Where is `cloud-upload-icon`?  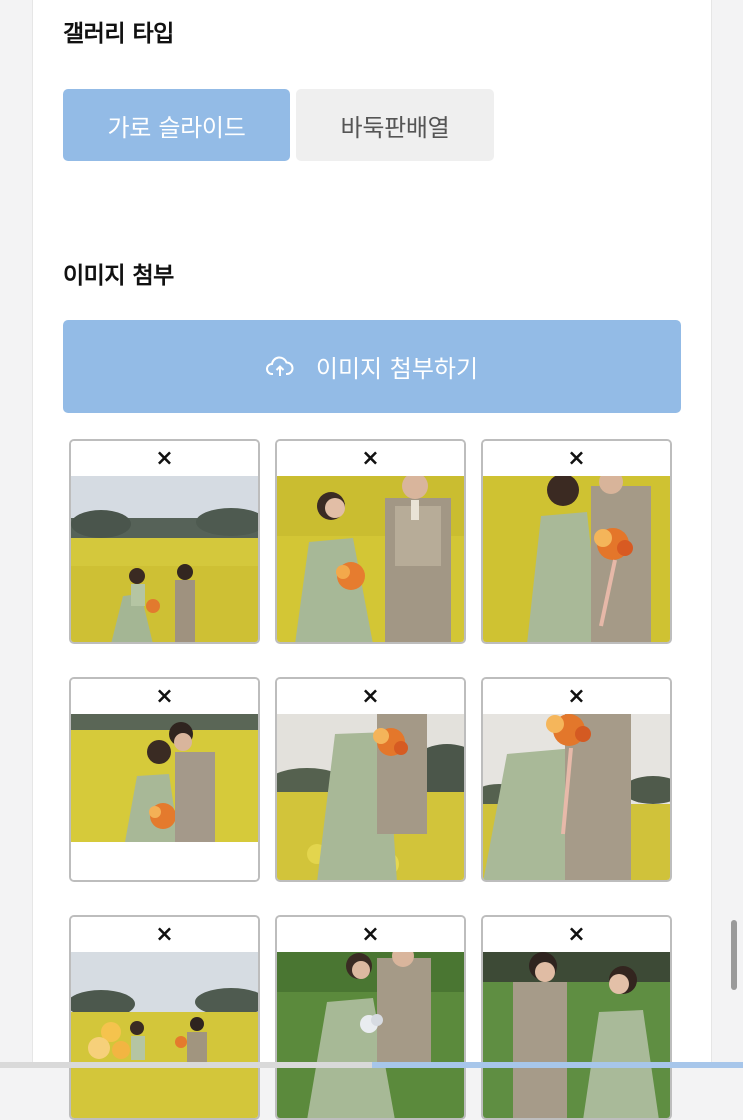
cloud-upload-icon is located at coordinates (279, 366).